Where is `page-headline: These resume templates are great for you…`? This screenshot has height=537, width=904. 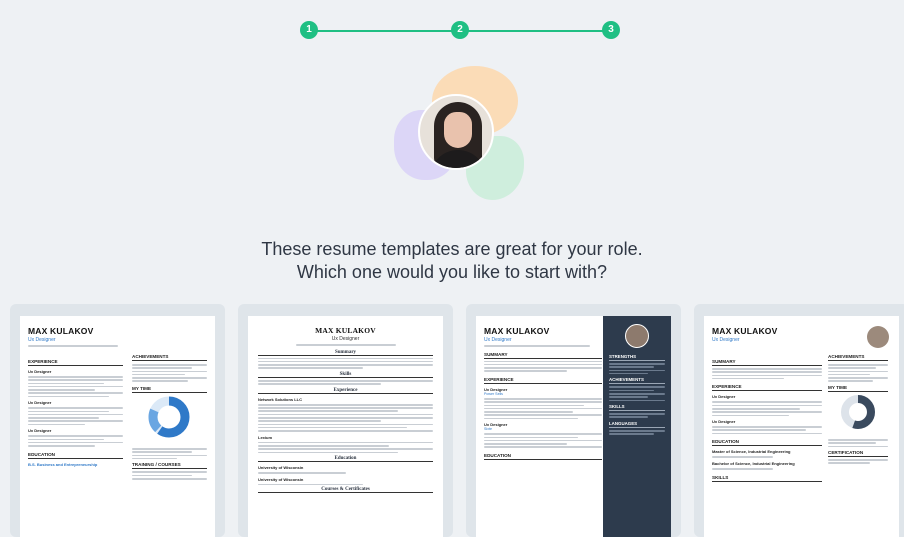 page-headline: These resume templates are great for you… is located at coordinates (452, 261).